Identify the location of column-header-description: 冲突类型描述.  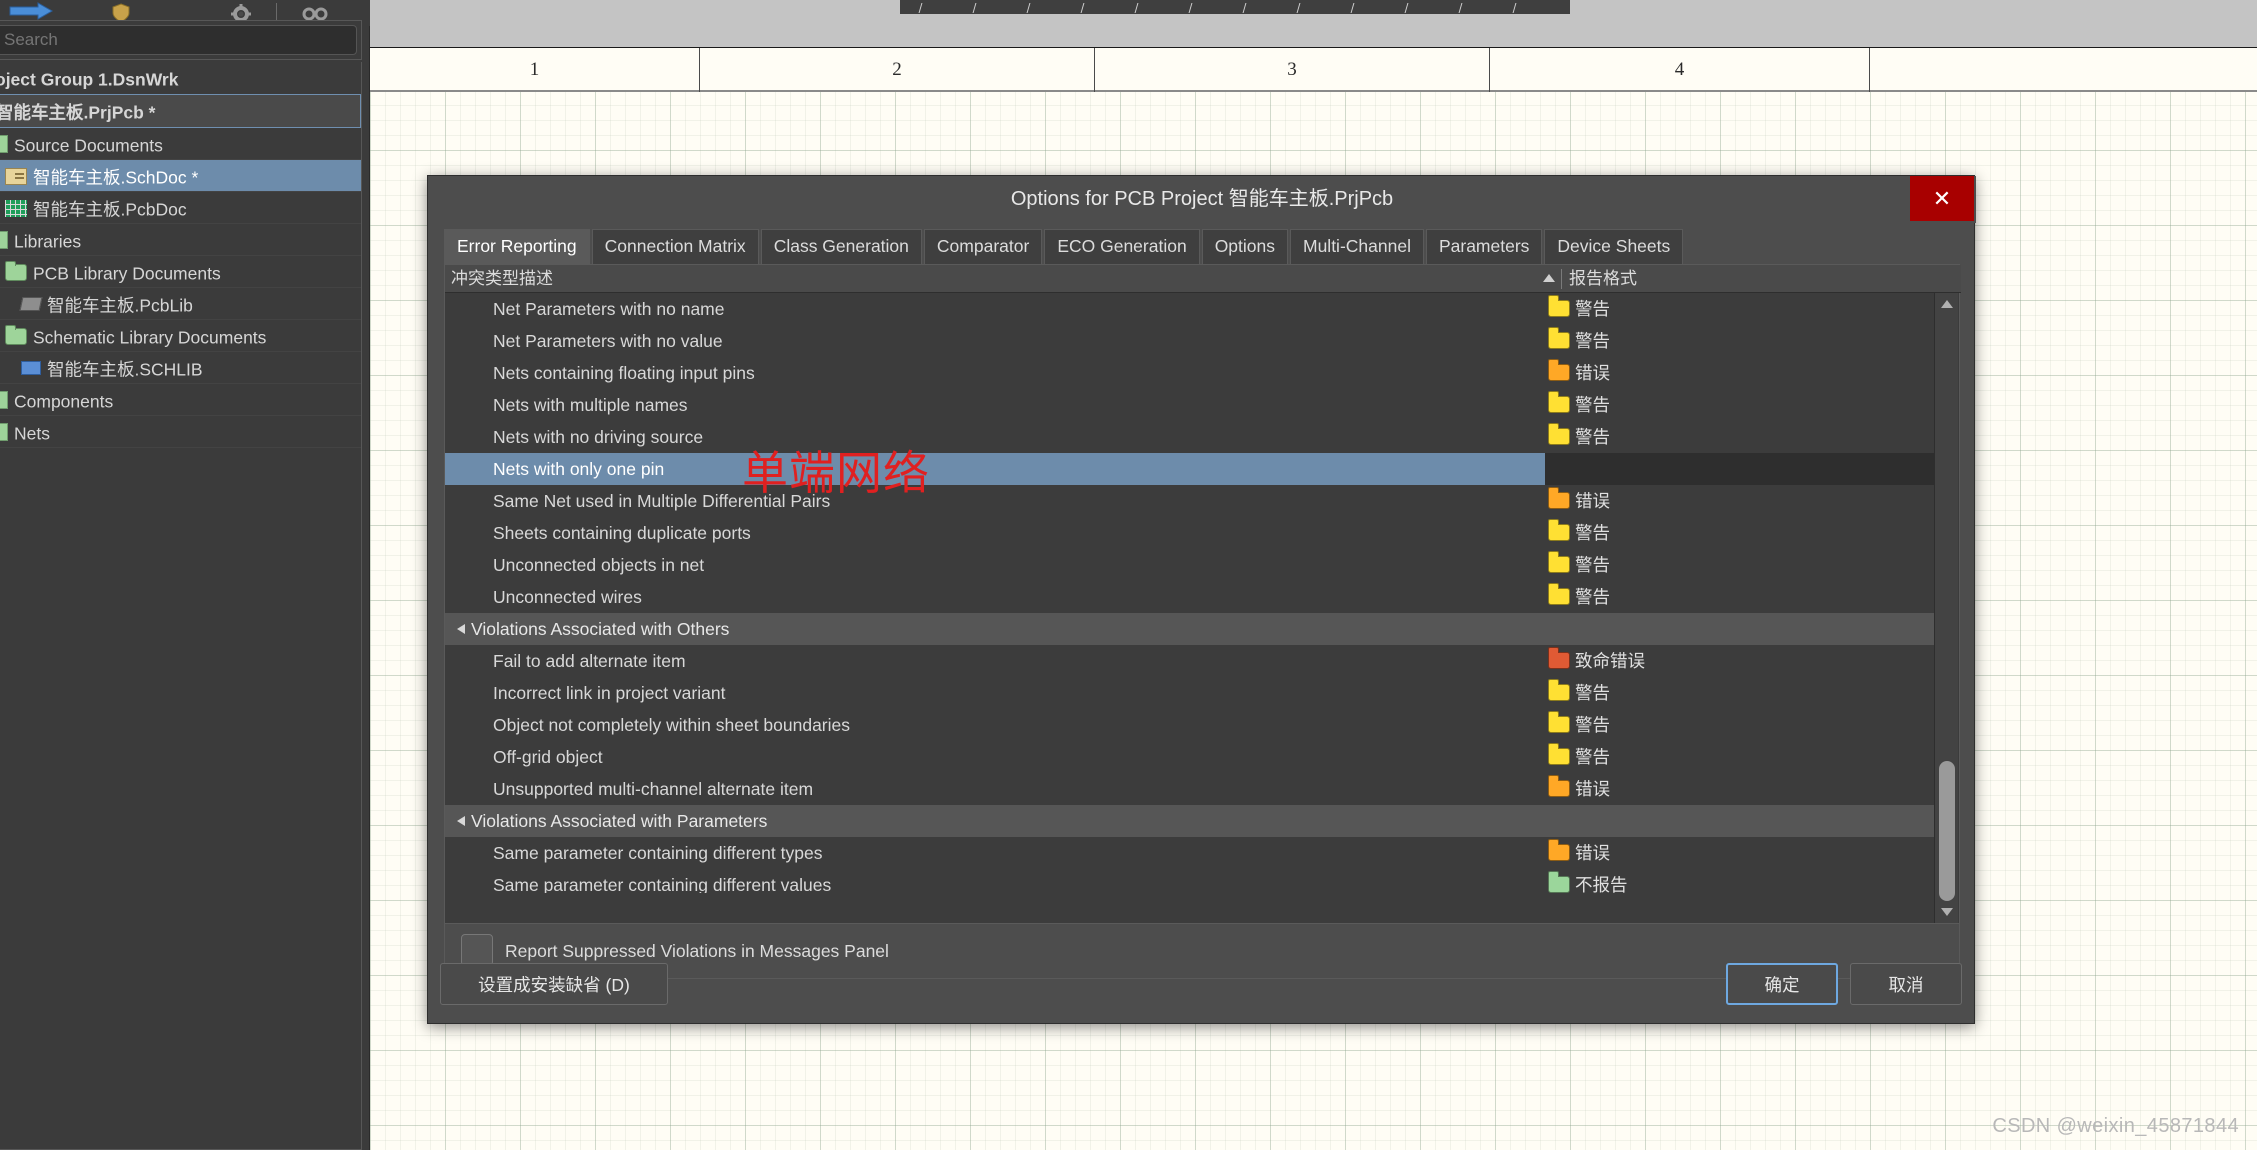
(502, 279).